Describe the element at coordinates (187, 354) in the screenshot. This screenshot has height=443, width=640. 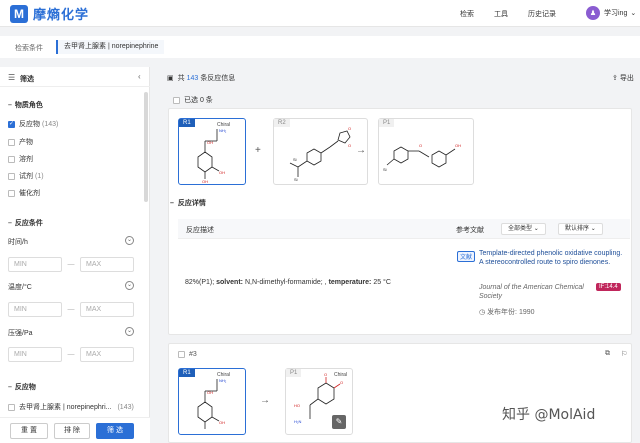
I see `reaction-number: #3` at that location.